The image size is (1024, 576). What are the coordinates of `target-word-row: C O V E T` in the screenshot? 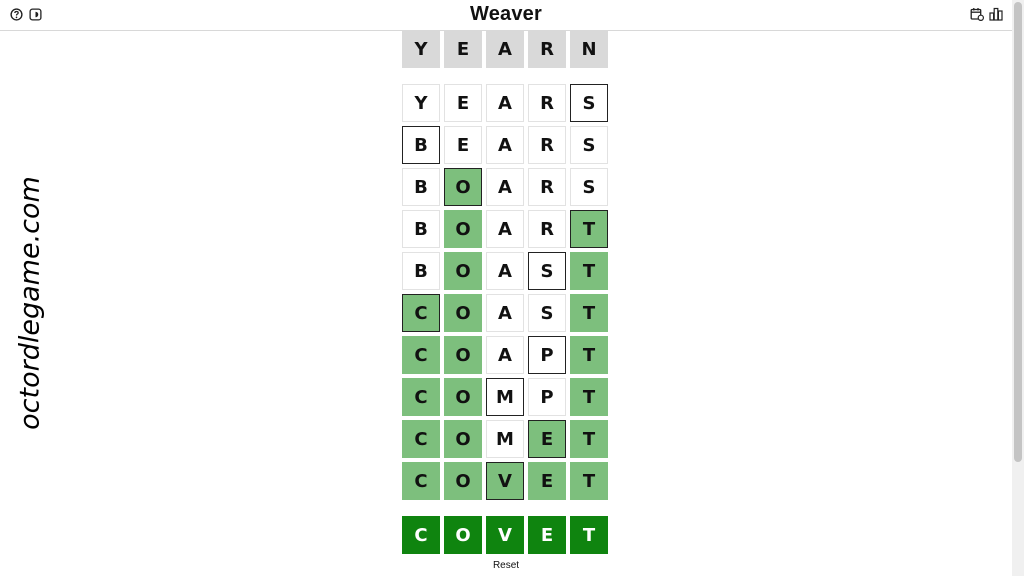 It's located at (505, 535).